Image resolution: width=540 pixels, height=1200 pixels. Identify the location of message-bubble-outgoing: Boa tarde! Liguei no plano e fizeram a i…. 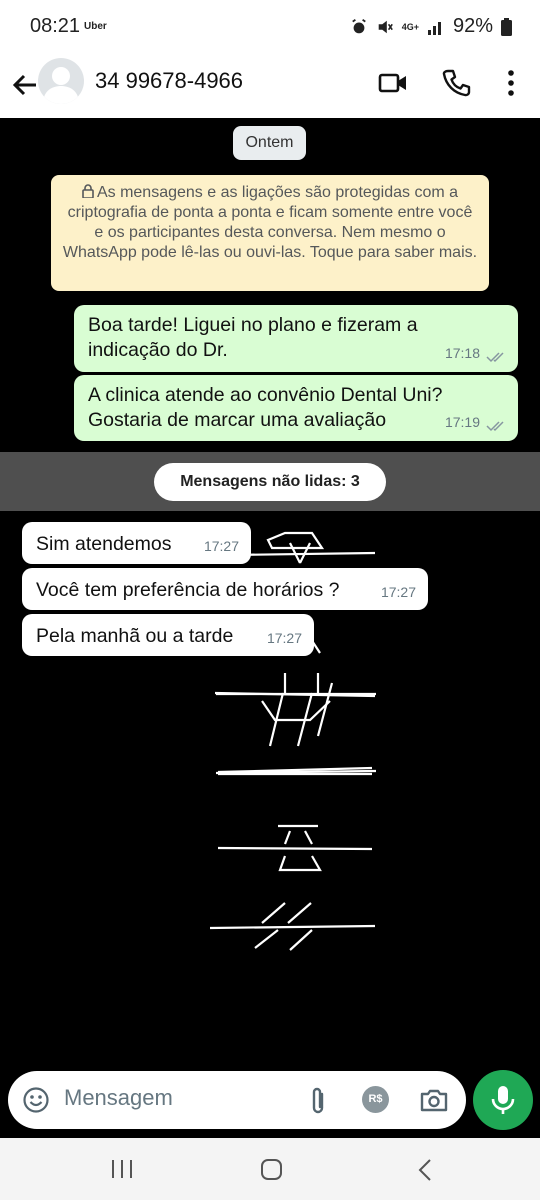
(296, 338).